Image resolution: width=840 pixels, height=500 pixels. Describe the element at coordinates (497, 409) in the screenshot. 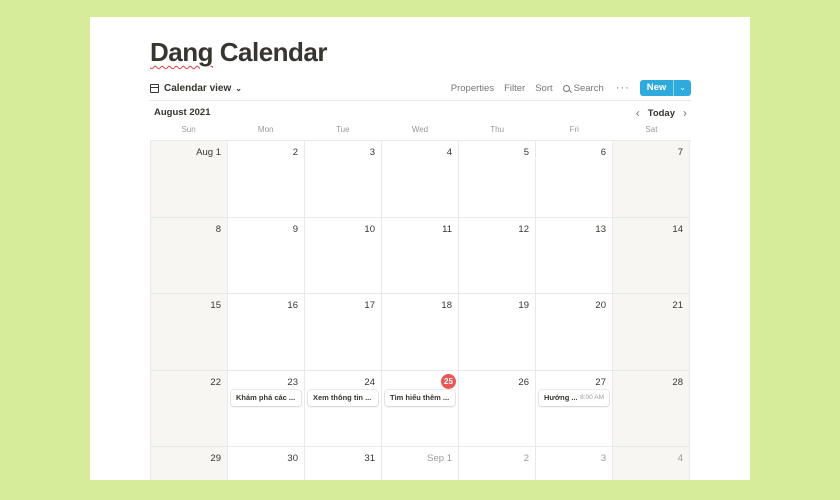

I see `day-cell: 26` at that location.